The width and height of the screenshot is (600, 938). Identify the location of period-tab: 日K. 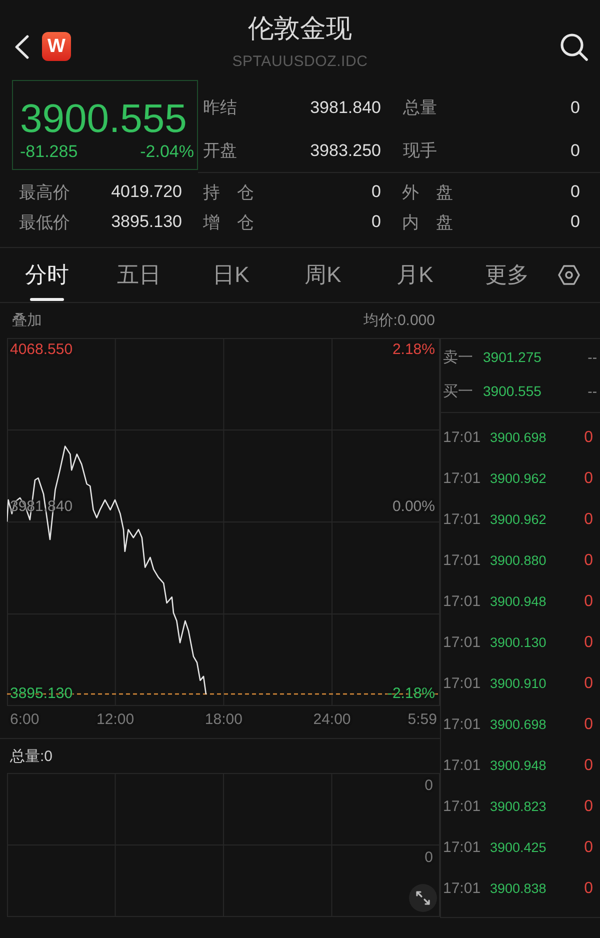
(231, 275).